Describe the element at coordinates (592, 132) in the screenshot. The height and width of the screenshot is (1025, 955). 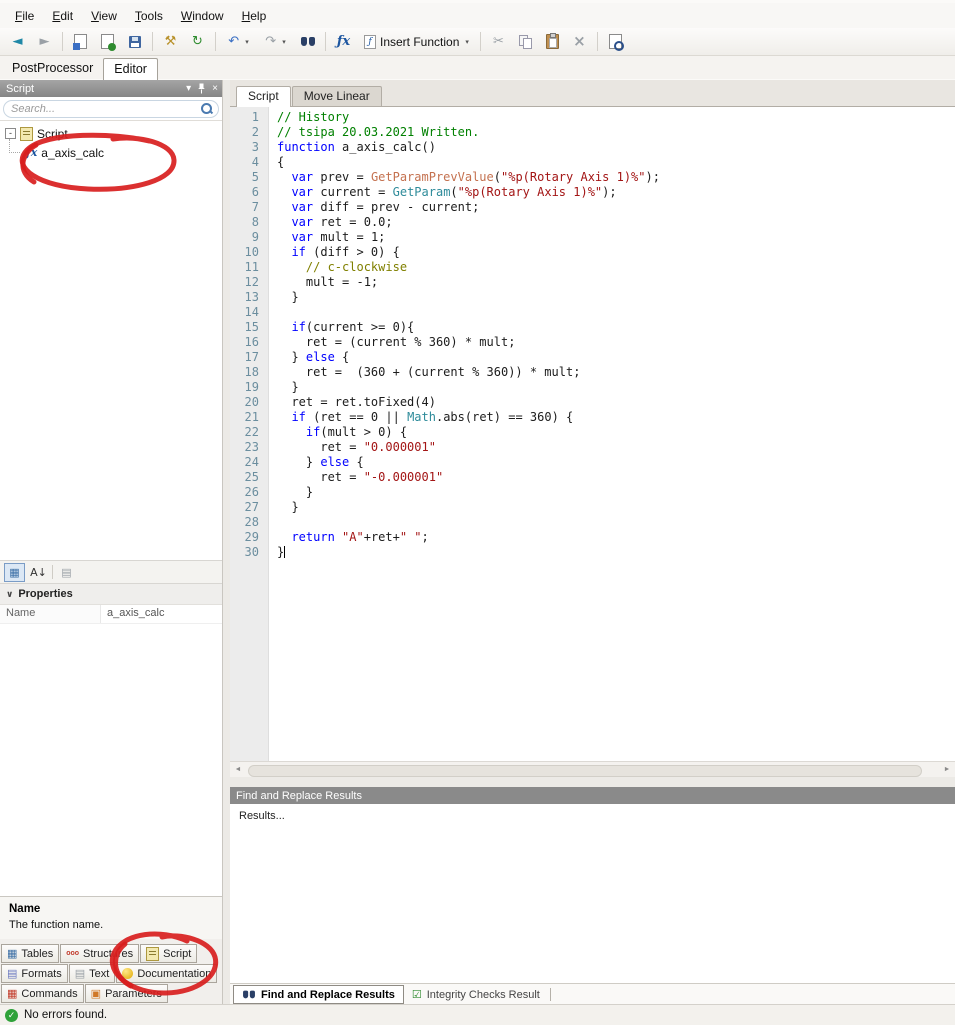
I see `code-line: 2 // tsipa 20.03.2021 Written.` at that location.